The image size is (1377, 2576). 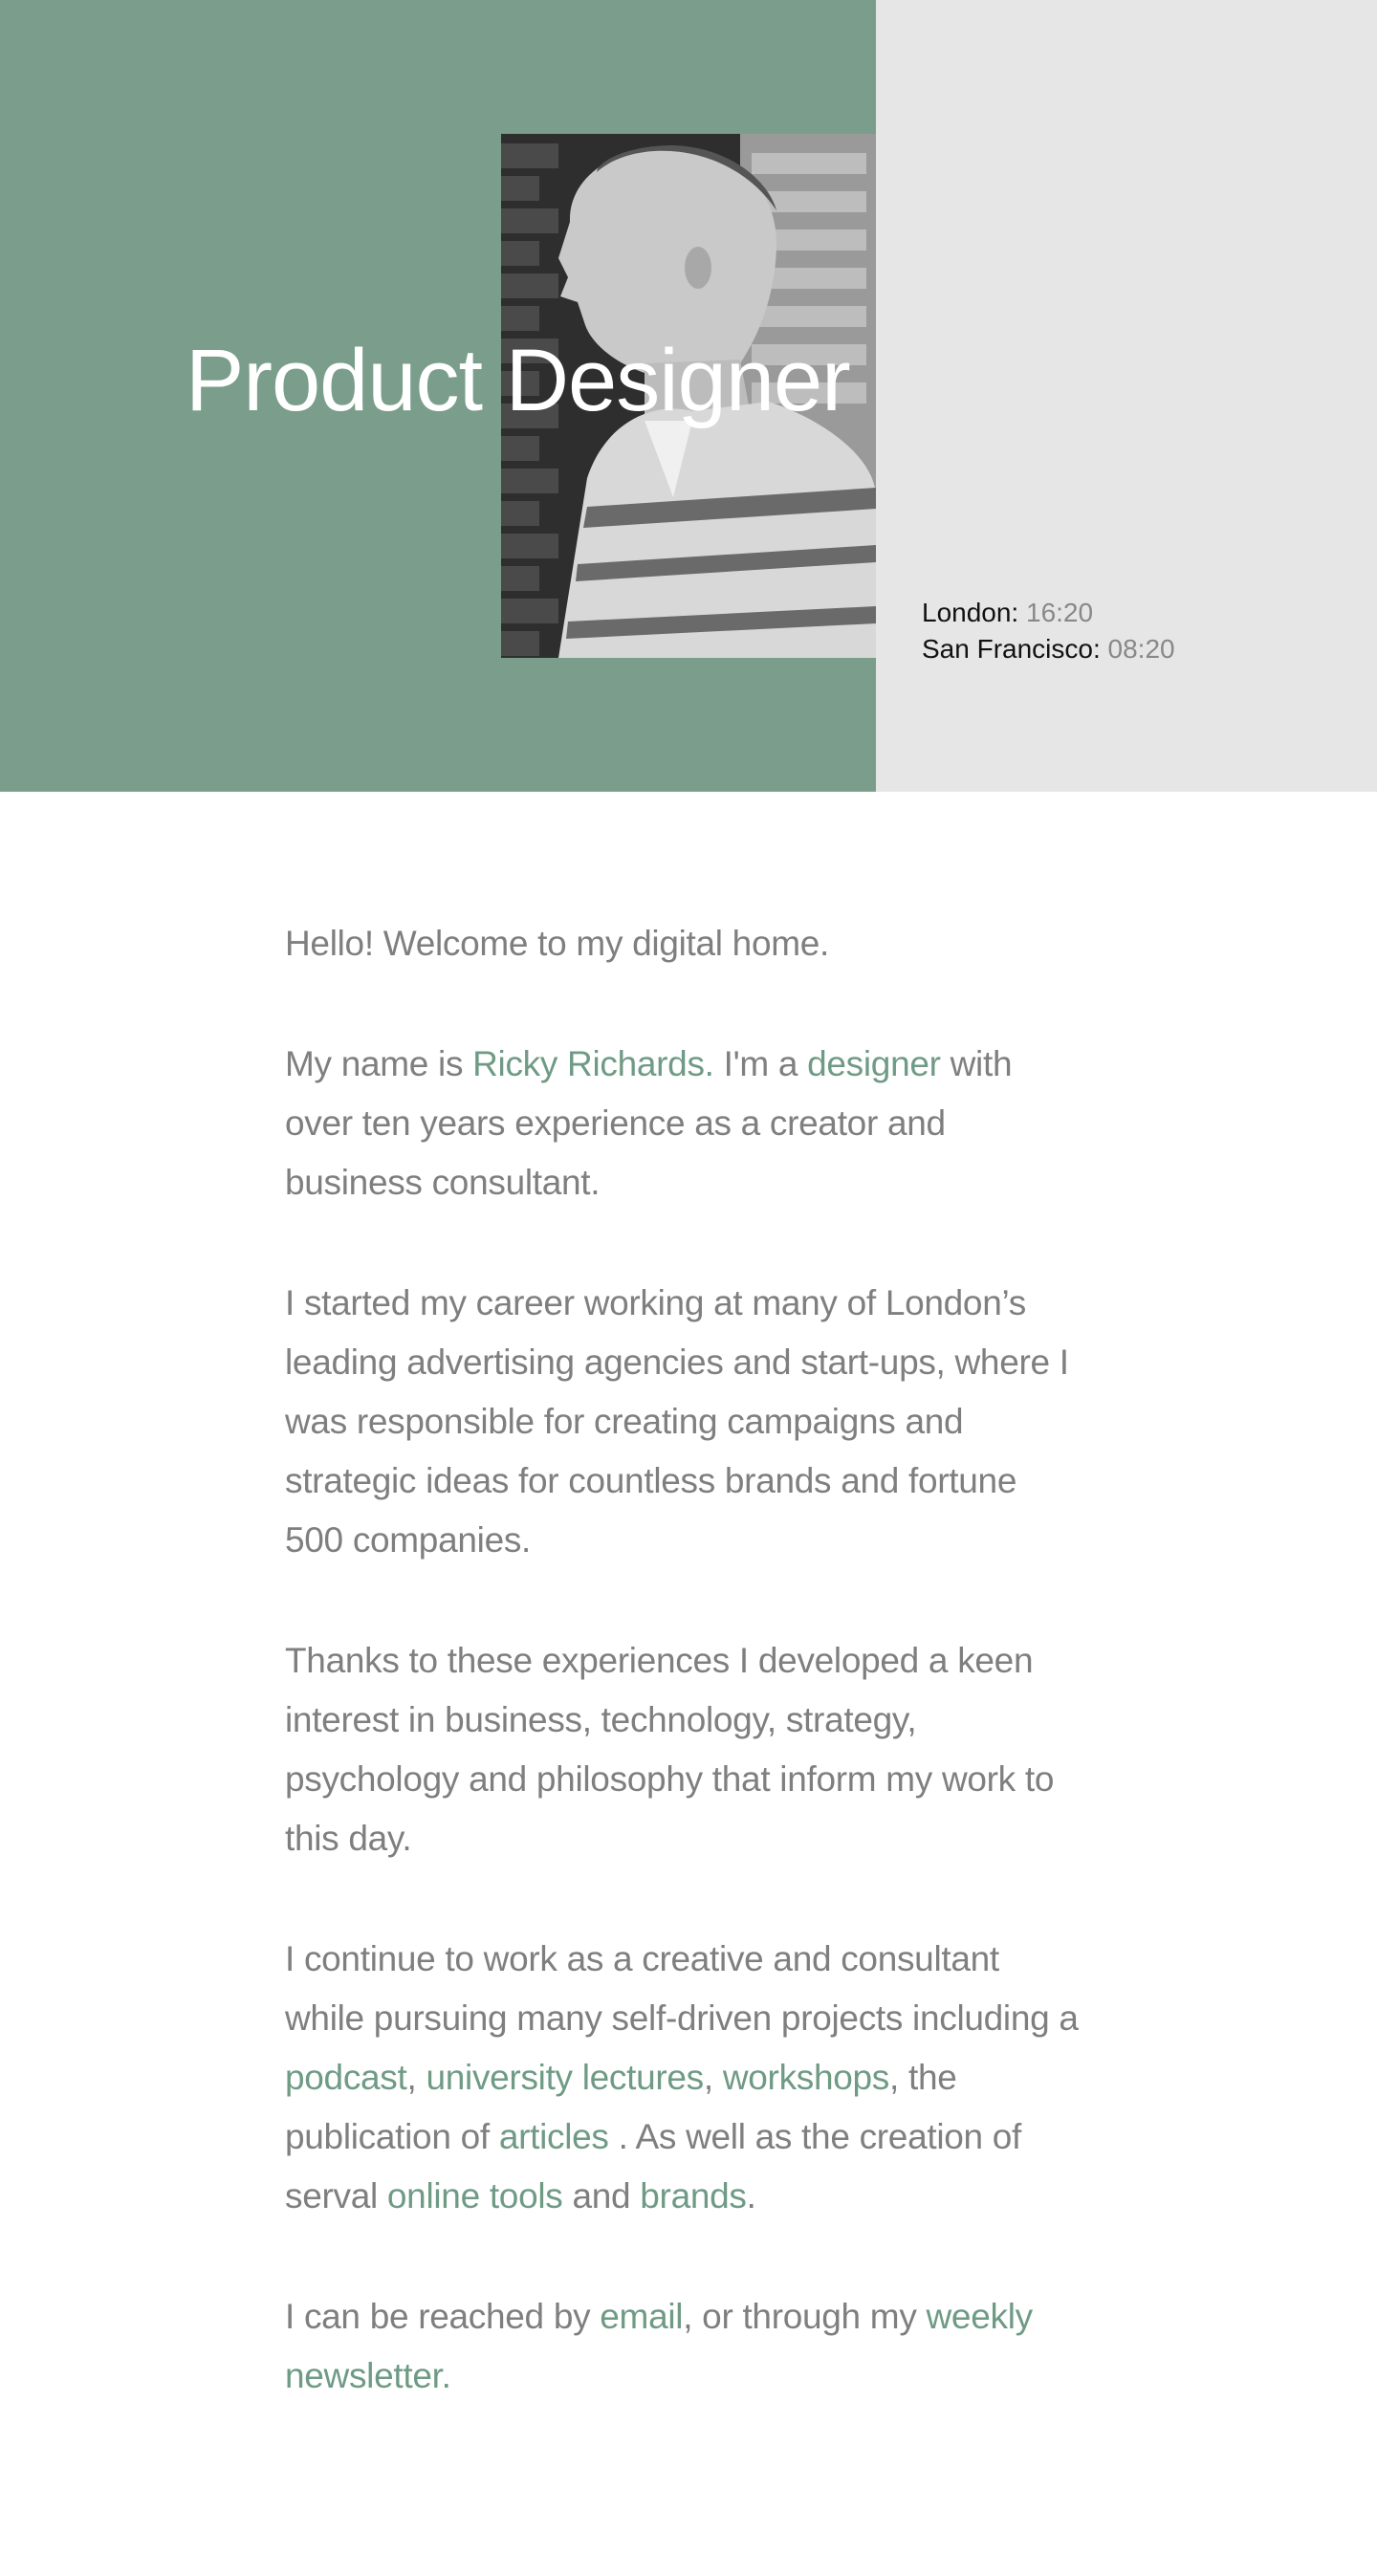 What do you see at coordinates (971, 612) in the screenshot?
I see `clock-city-label: London:` at bounding box center [971, 612].